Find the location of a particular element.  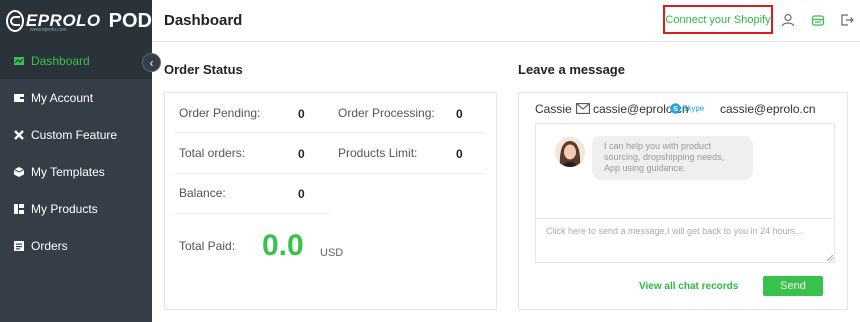

contact-skype: cassie@eprolo.cn is located at coordinates (768, 109).